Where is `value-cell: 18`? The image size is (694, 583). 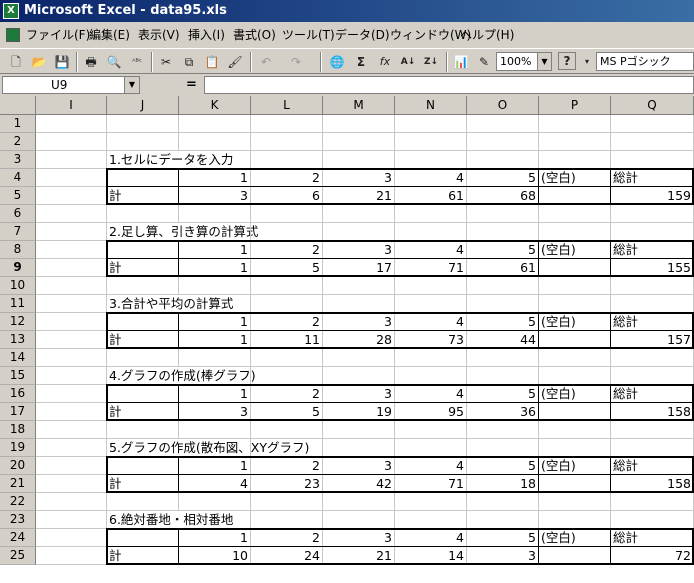 value-cell: 18 is located at coordinates (503, 484).